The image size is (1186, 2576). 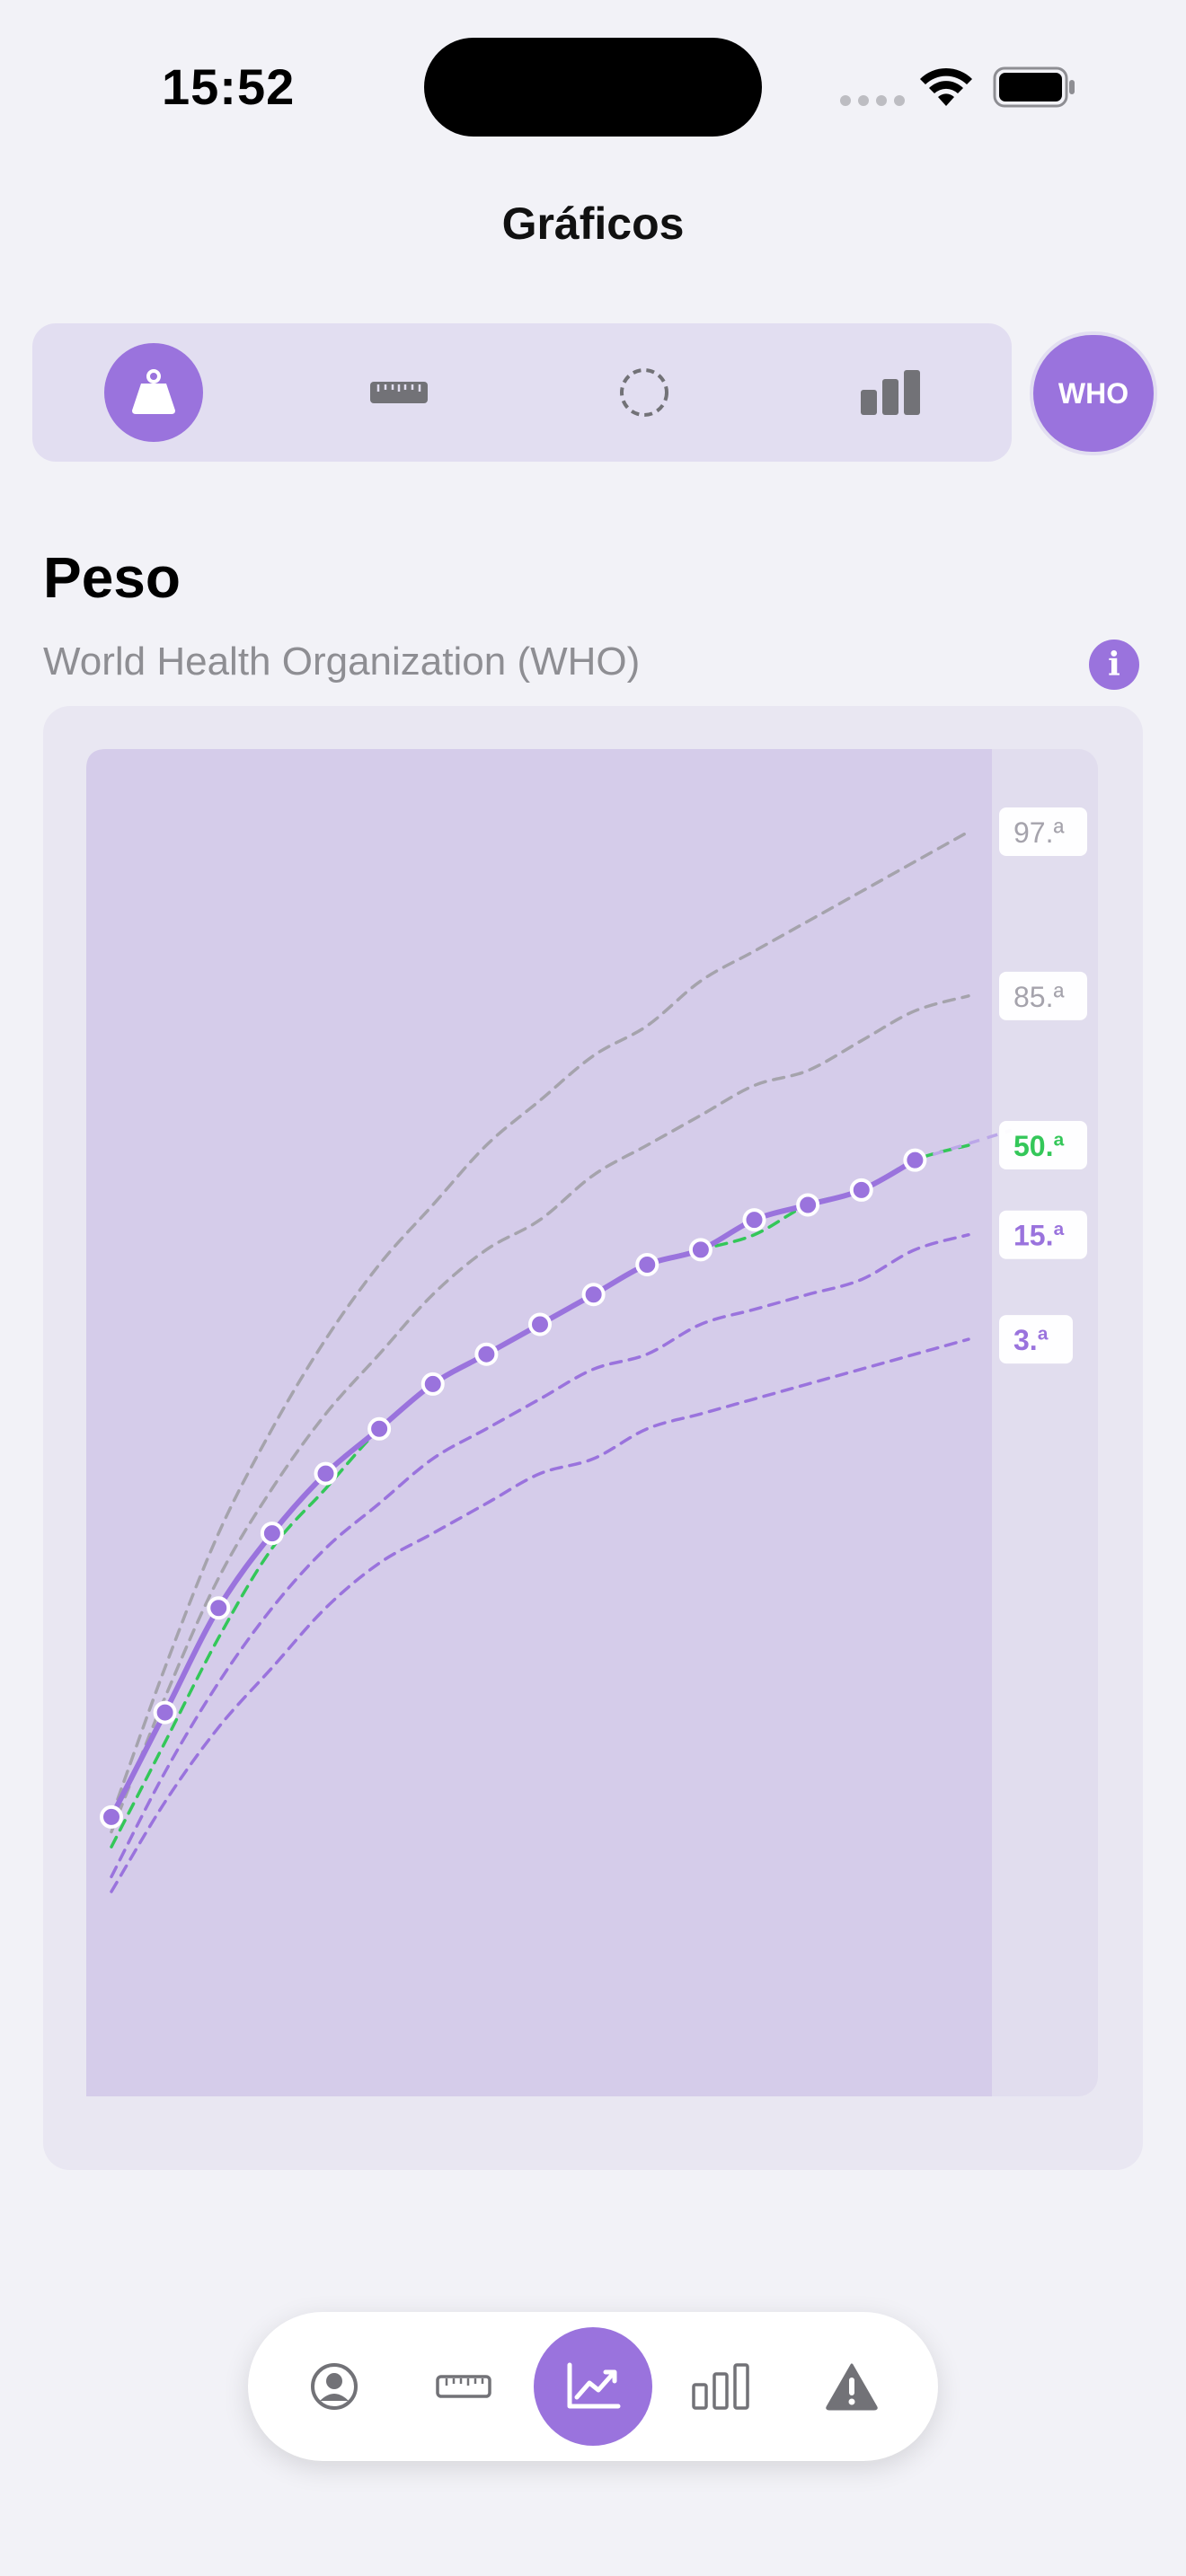 What do you see at coordinates (946, 86) in the screenshot?
I see `wifi-icon` at bounding box center [946, 86].